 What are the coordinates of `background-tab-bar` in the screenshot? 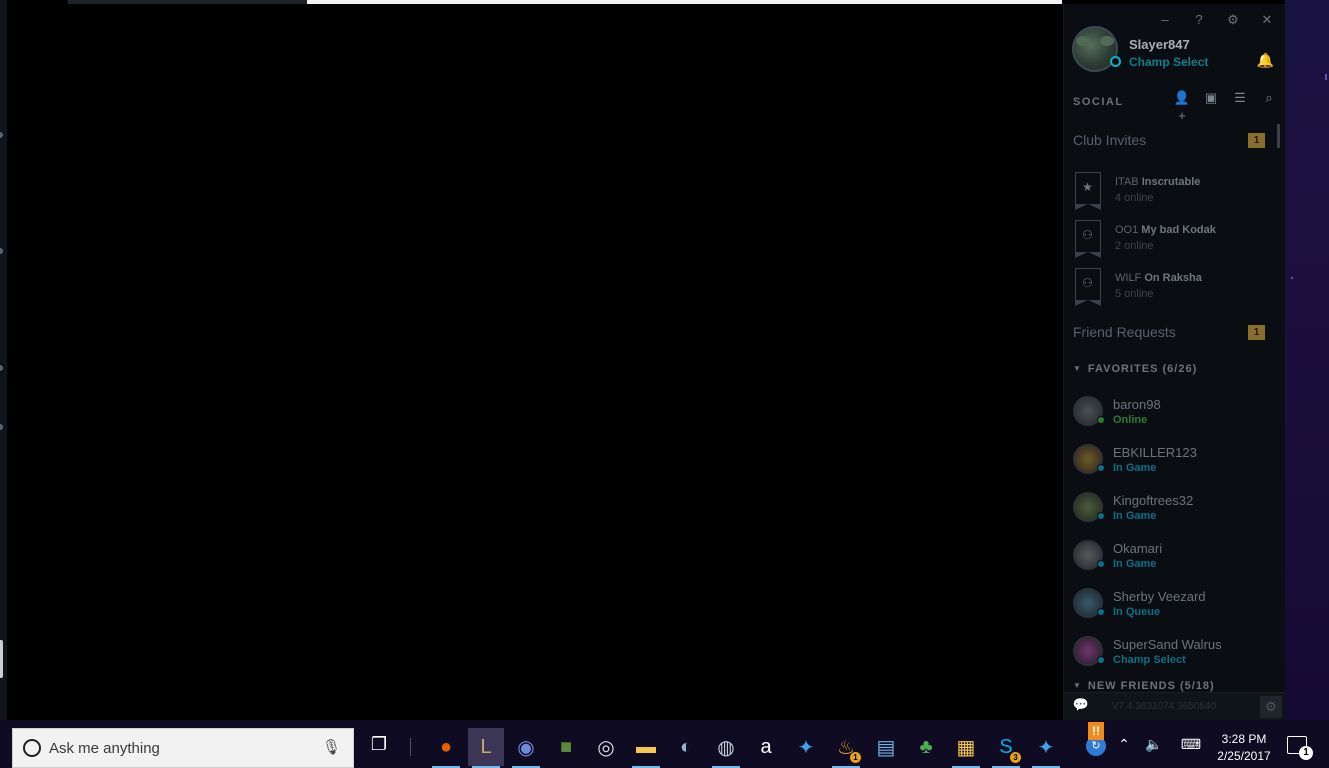 It's located at (187, 2).